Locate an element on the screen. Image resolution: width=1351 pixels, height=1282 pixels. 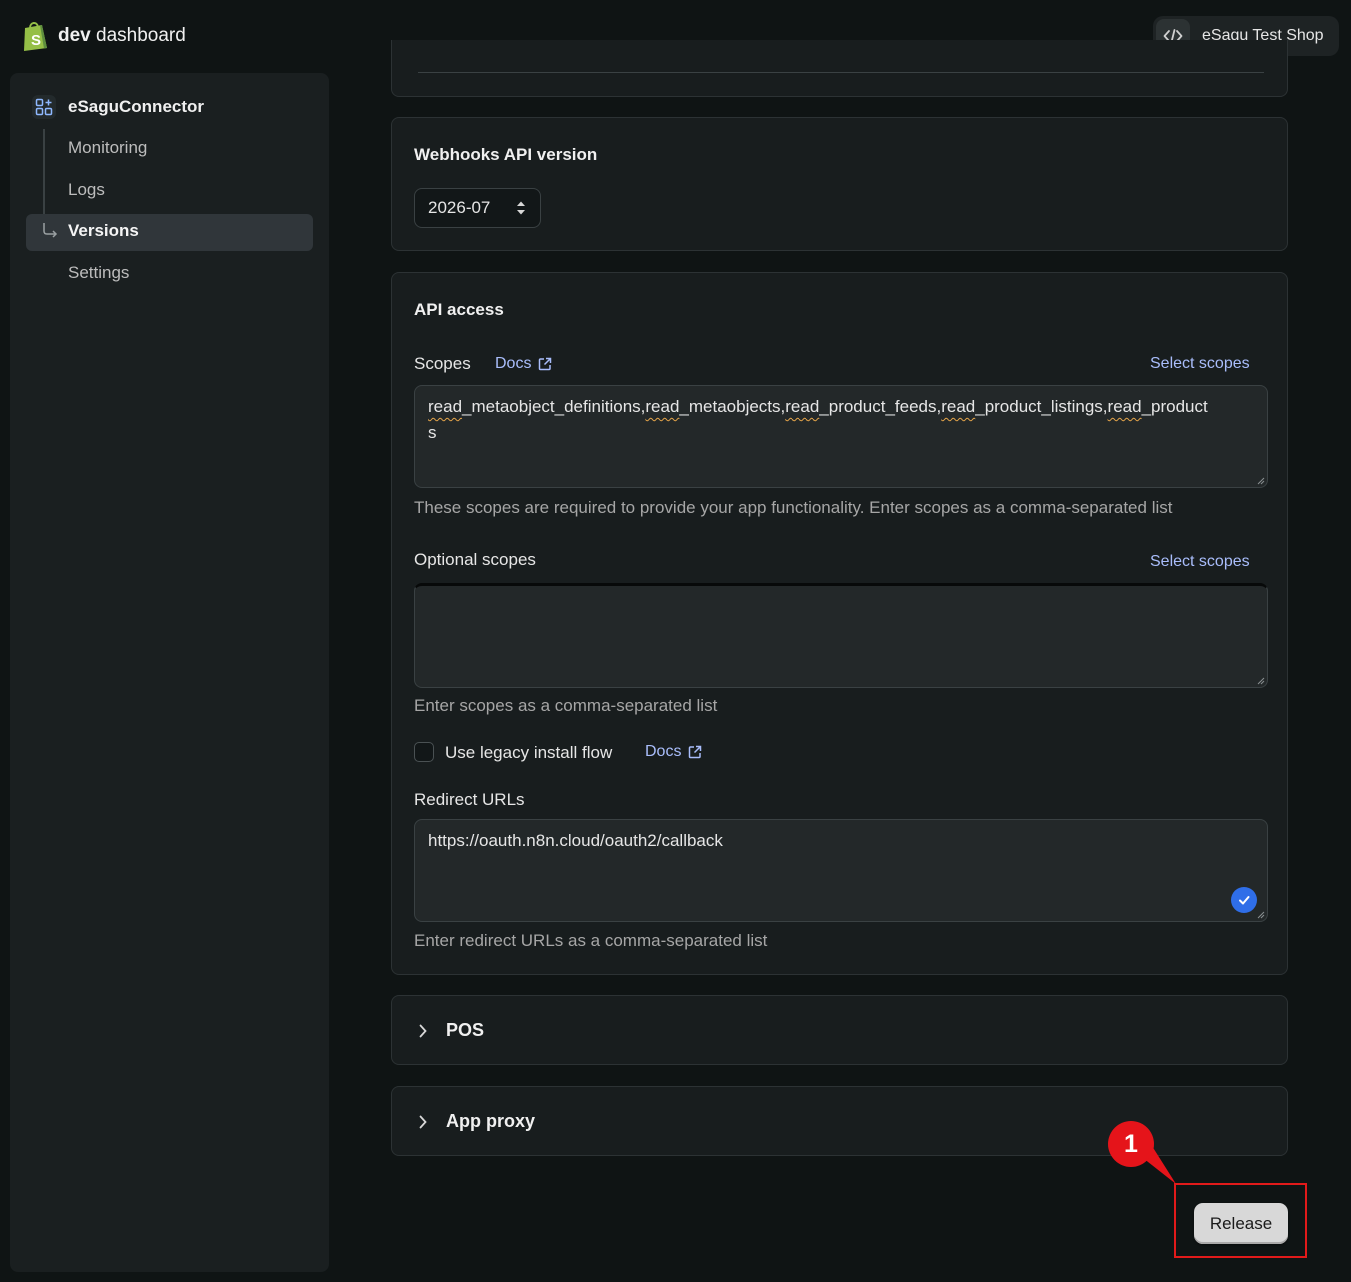
annotation-marker: 1 is located at coordinates (1131, 1144).